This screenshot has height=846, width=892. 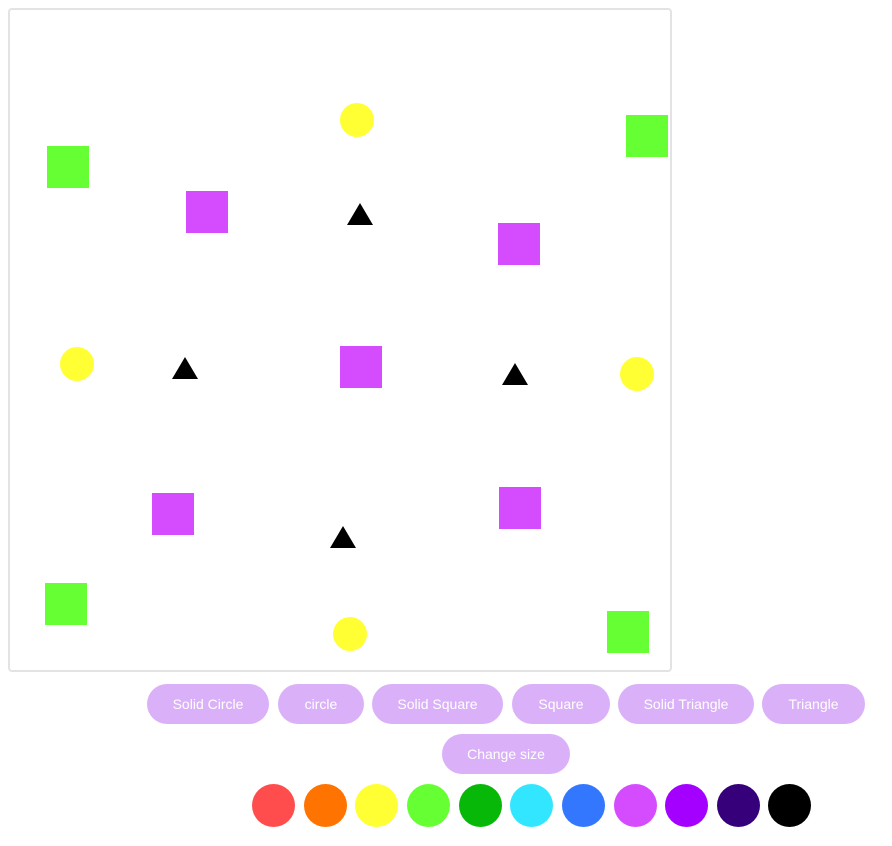 I want to click on color-swatch-black, so click(x=789, y=805).